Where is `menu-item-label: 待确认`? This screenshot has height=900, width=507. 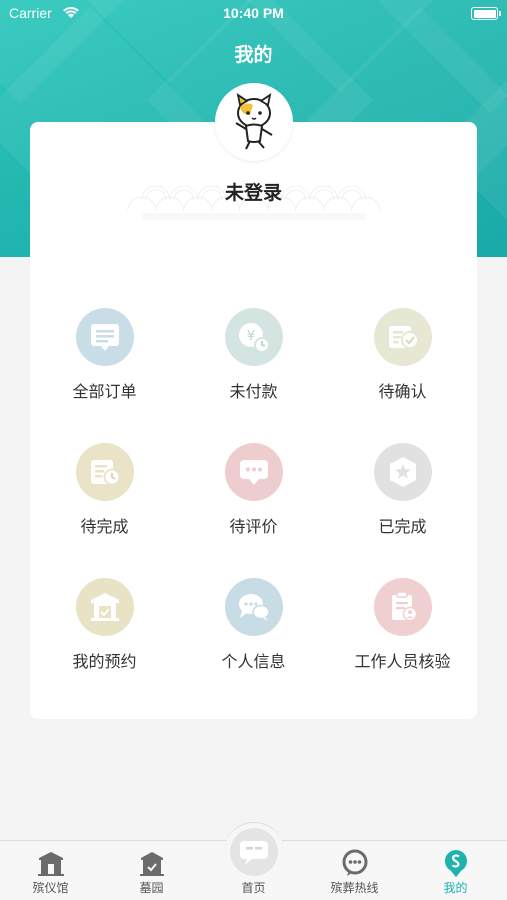 menu-item-label: 待确认 is located at coordinates (402, 391).